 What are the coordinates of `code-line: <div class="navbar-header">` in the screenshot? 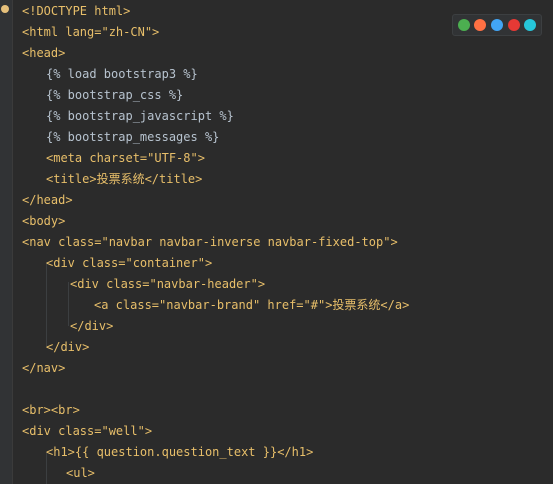 It's located at (167, 284).